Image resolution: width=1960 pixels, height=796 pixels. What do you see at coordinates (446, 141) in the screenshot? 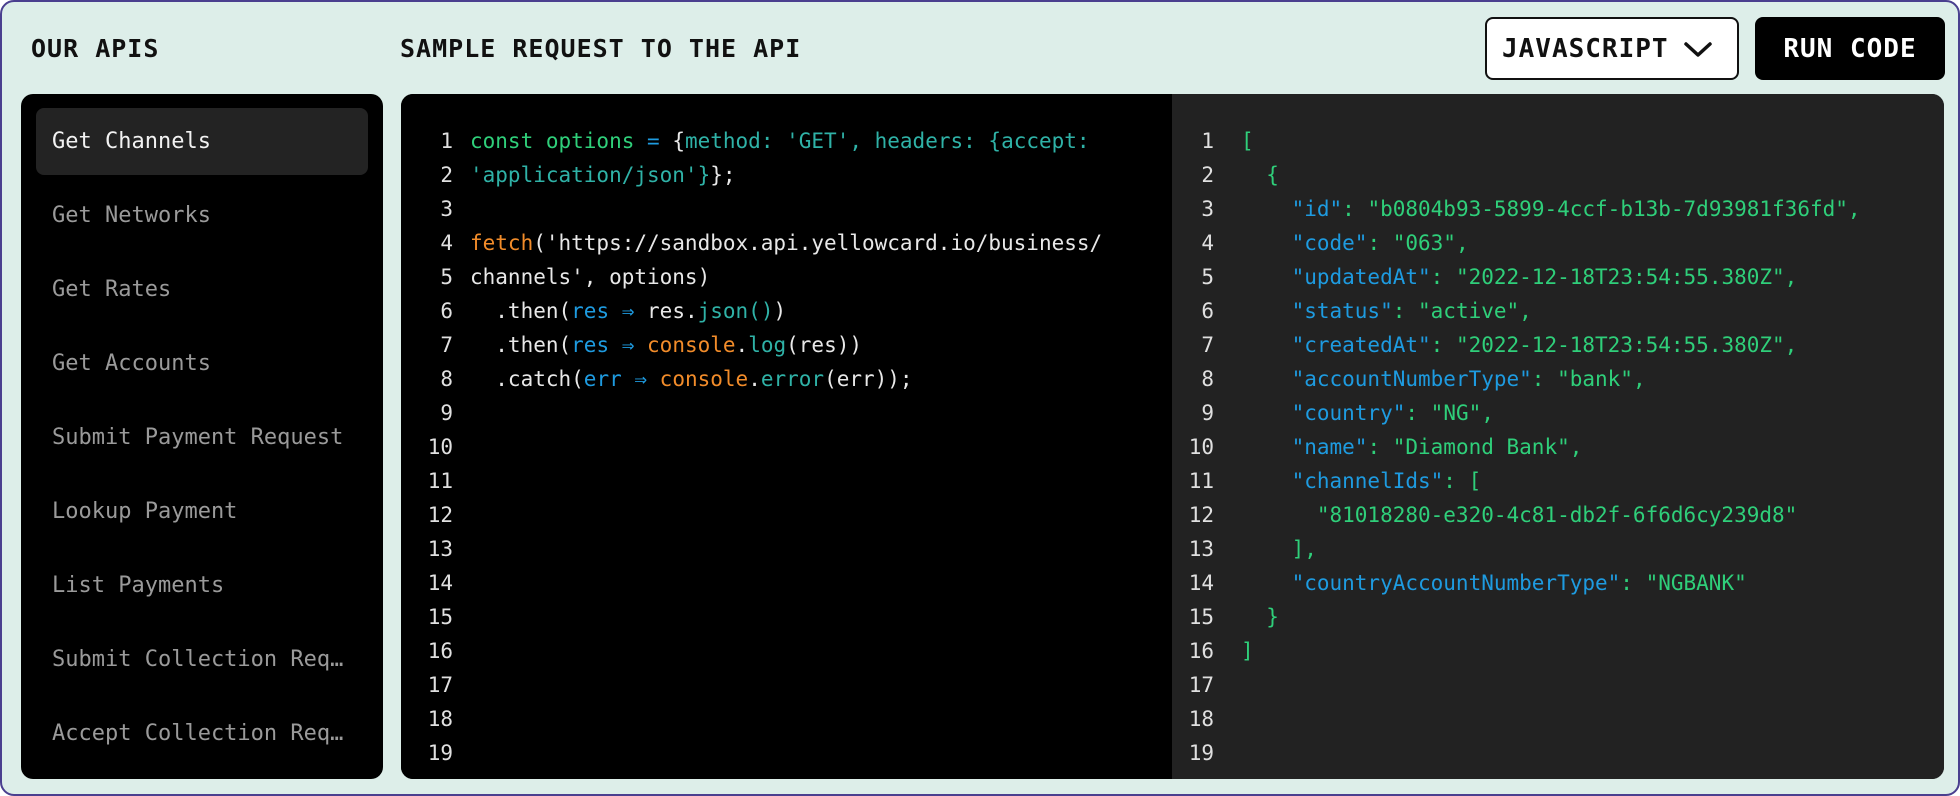
I see `line-number: 1` at bounding box center [446, 141].